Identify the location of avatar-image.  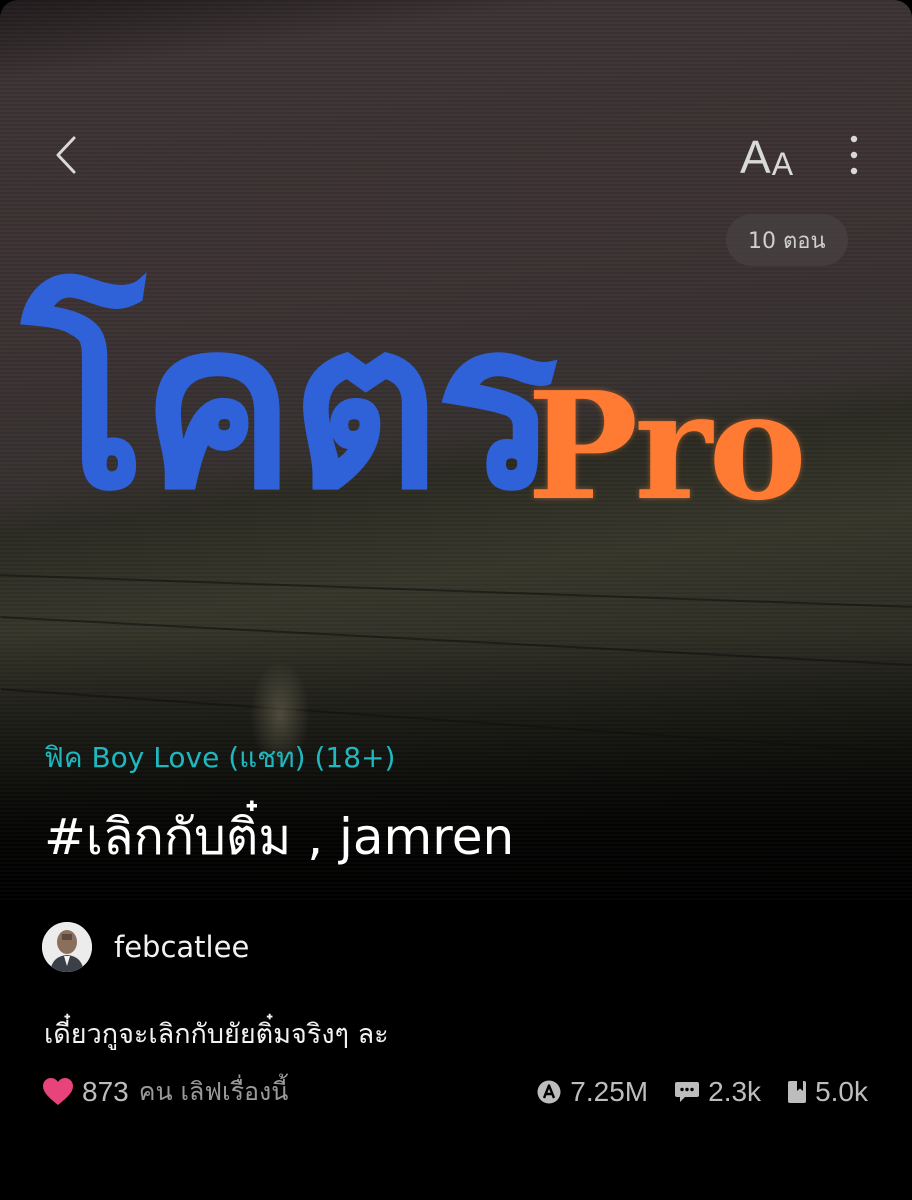
(67, 947).